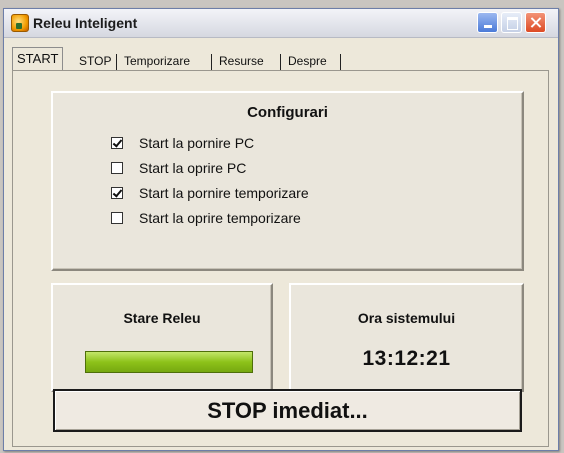 This screenshot has height=453, width=564. I want to click on checkbox-label: Start la oprire temporizare, so click(220, 218).